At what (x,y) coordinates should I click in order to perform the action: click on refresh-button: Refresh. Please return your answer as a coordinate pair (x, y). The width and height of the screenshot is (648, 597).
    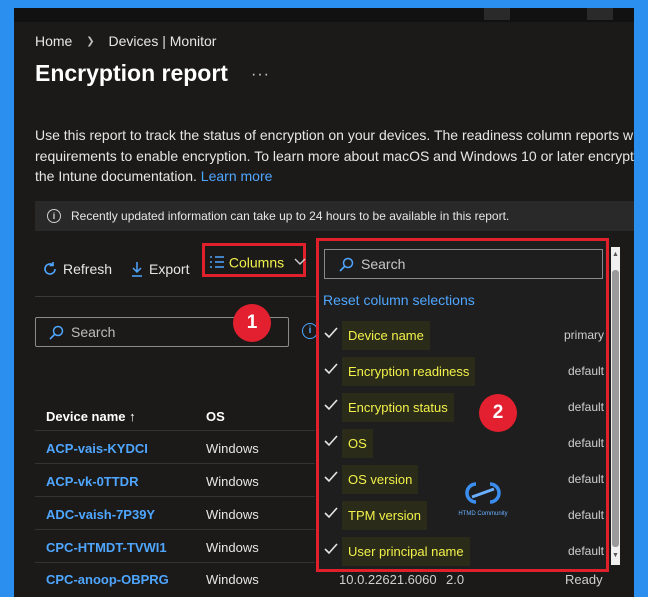
    Looking at the image, I should click on (76, 269).